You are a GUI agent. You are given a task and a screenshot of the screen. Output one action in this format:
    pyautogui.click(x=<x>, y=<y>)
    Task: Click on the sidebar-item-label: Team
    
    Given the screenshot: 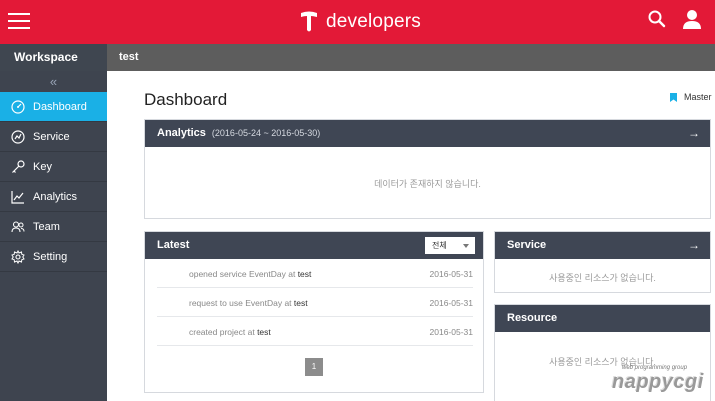 What is the action you would take?
    pyautogui.click(x=46, y=227)
    